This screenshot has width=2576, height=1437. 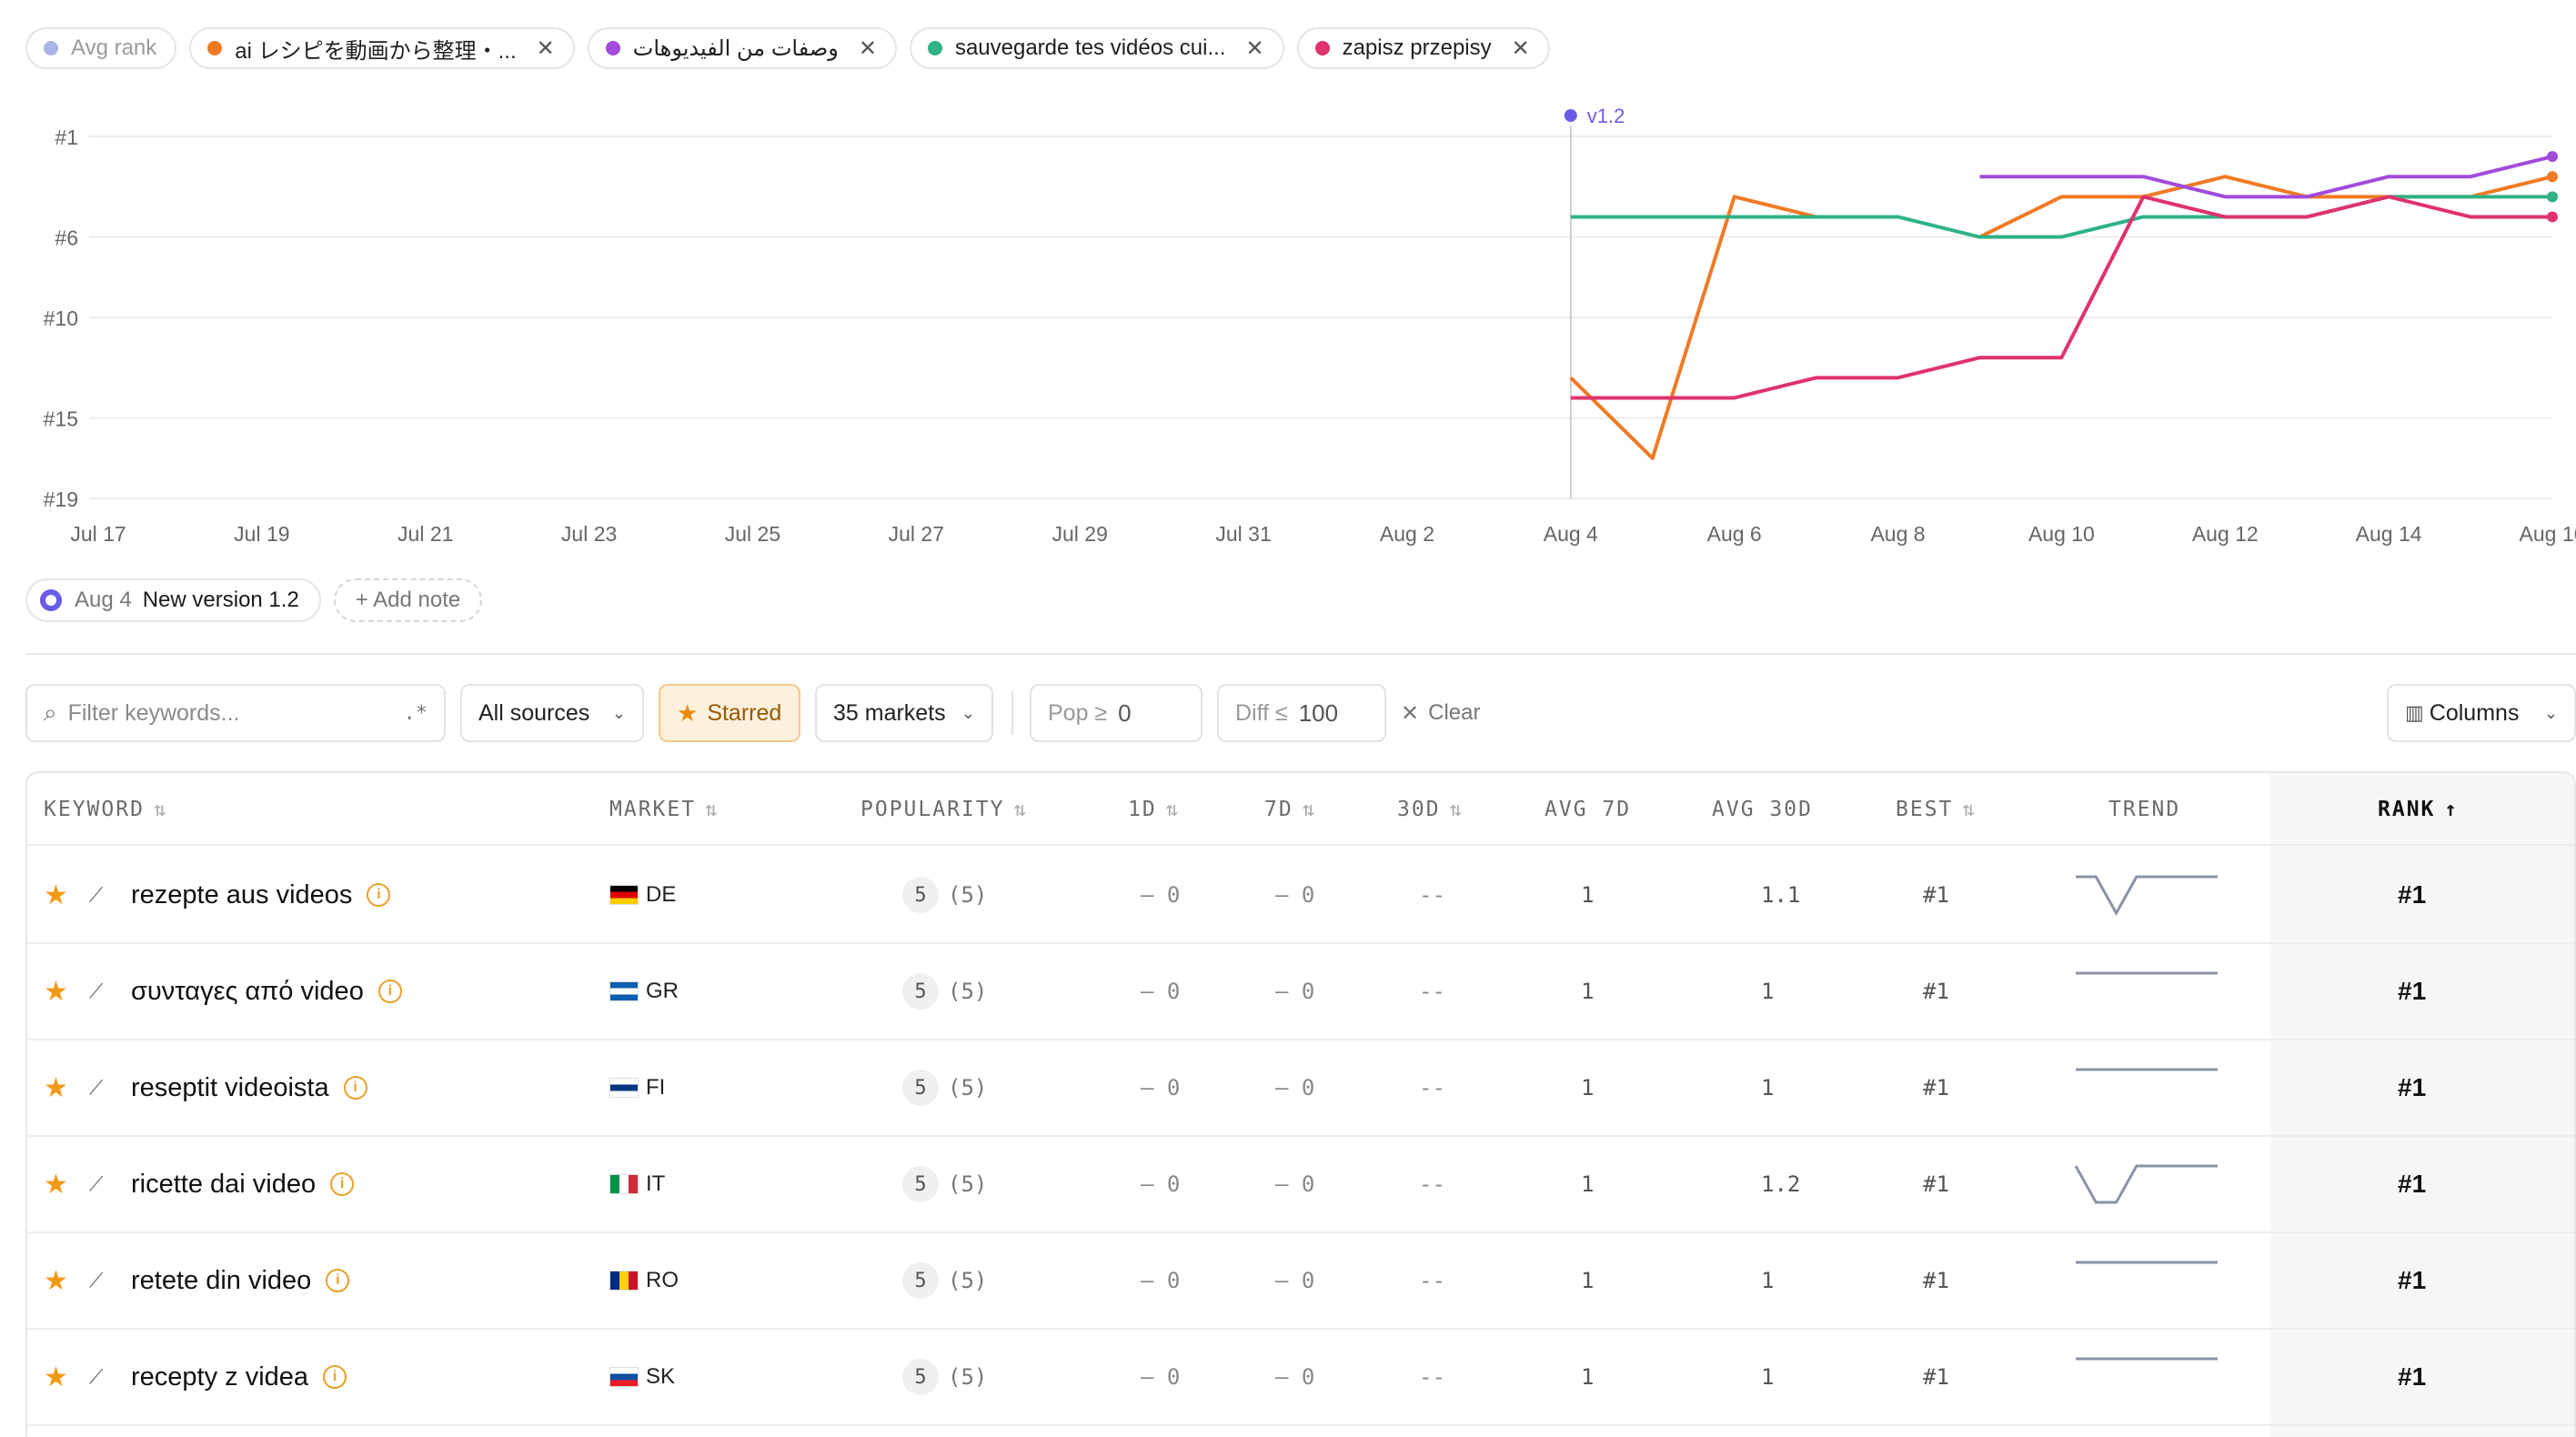 I want to click on popularity-total: (5), so click(x=968, y=1087).